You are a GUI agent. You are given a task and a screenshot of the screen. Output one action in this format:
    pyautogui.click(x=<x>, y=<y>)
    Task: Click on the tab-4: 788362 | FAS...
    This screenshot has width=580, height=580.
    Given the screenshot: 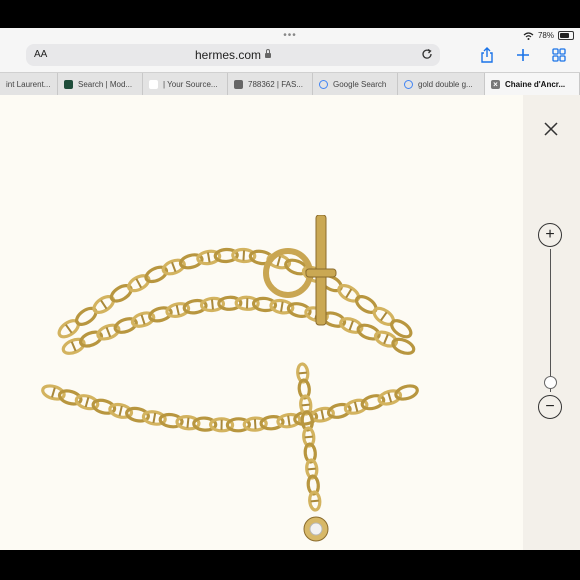 What is the action you would take?
    pyautogui.click(x=270, y=84)
    